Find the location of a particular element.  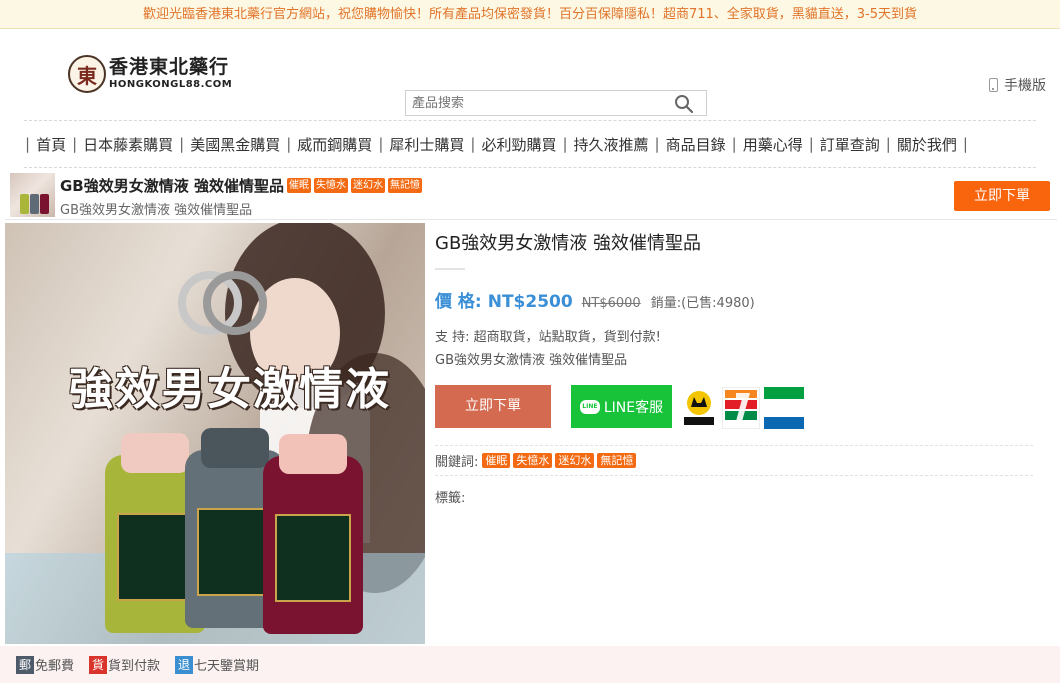

return-icon: 退 is located at coordinates (184, 664).